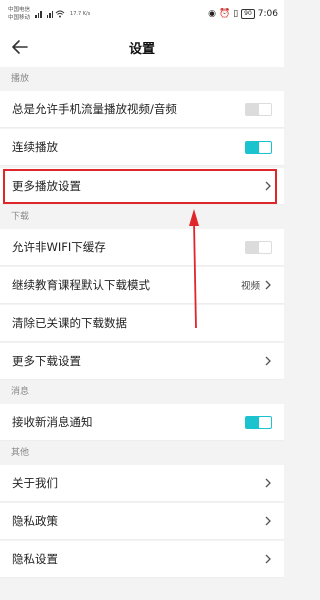  Describe the element at coordinates (250, 286) in the screenshot. I see `download-mode-value: 视频` at that location.